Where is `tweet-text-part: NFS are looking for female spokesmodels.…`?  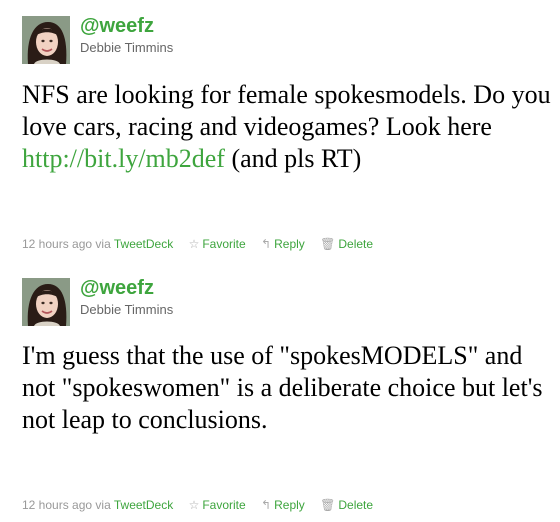 tweet-text-part: NFS are looking for female spokesmodels.… is located at coordinates (286, 110).